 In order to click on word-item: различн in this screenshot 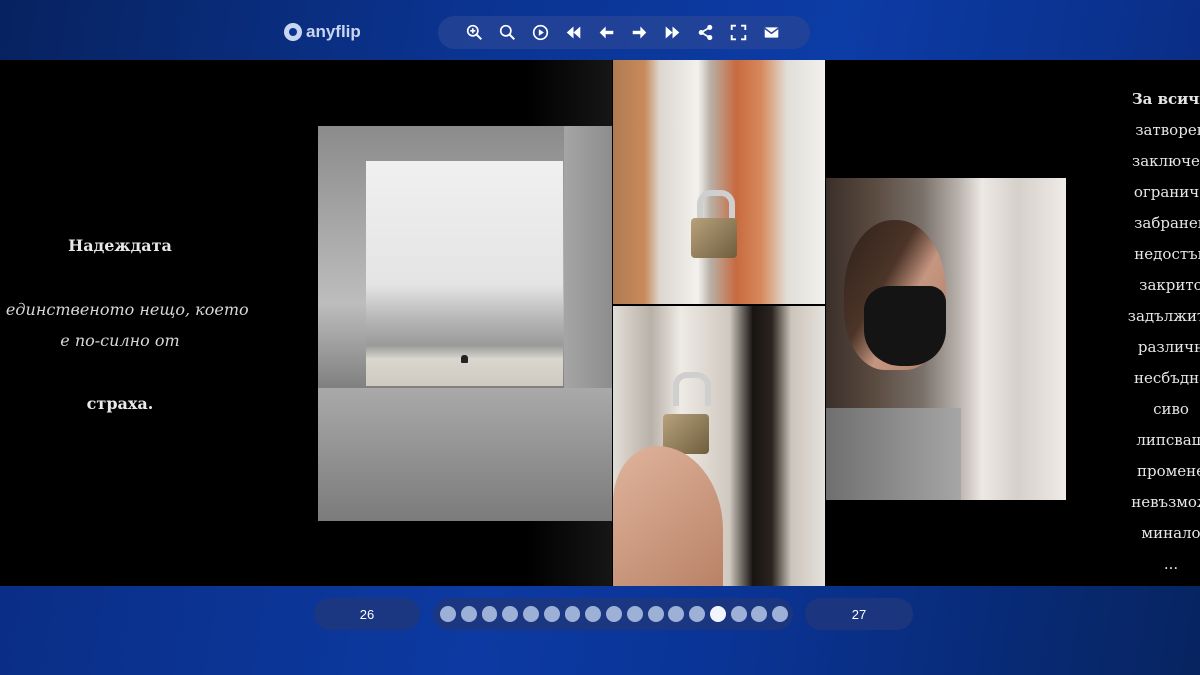, I will do `click(1168, 347)`.